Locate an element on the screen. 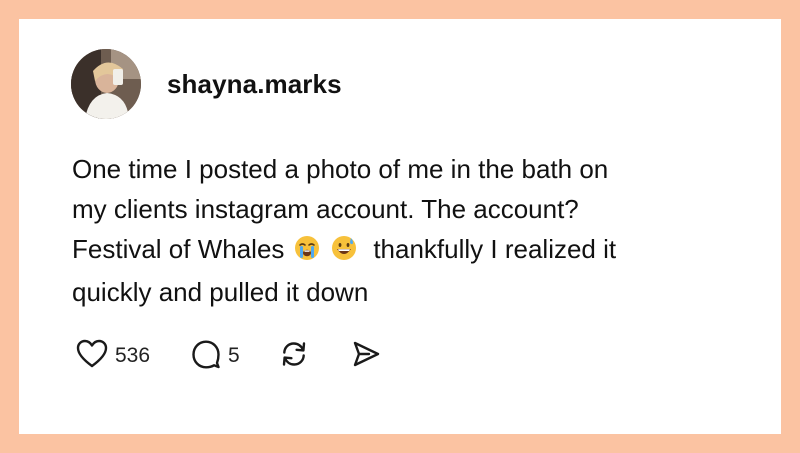 The image size is (800, 453). comment-button: 5 is located at coordinates (215, 356).